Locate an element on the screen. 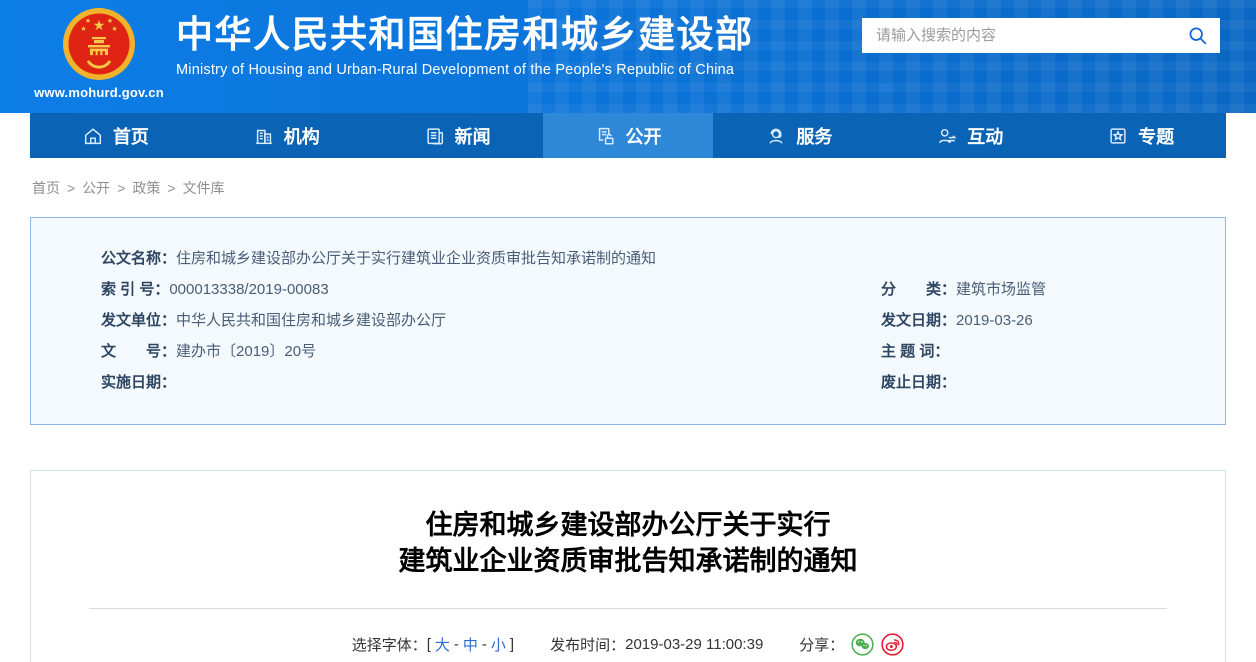  meta-label: 文 号： is located at coordinates (139, 351).